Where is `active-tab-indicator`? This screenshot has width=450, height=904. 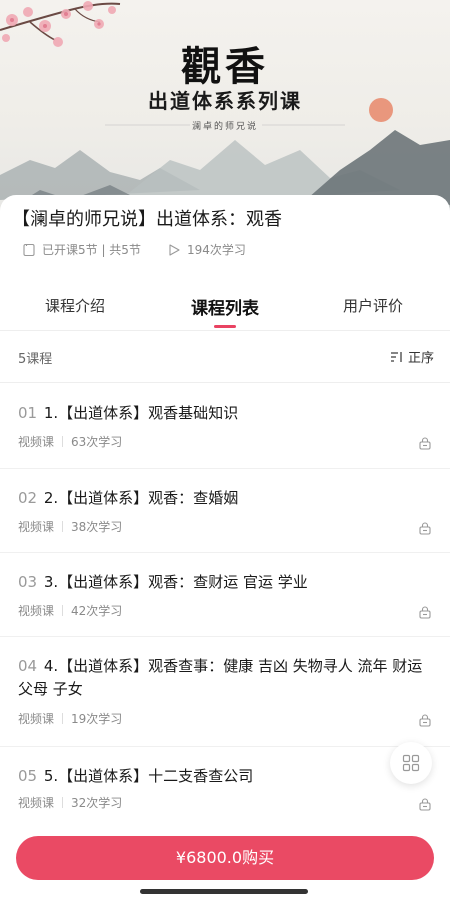
active-tab-indicator is located at coordinates (225, 326).